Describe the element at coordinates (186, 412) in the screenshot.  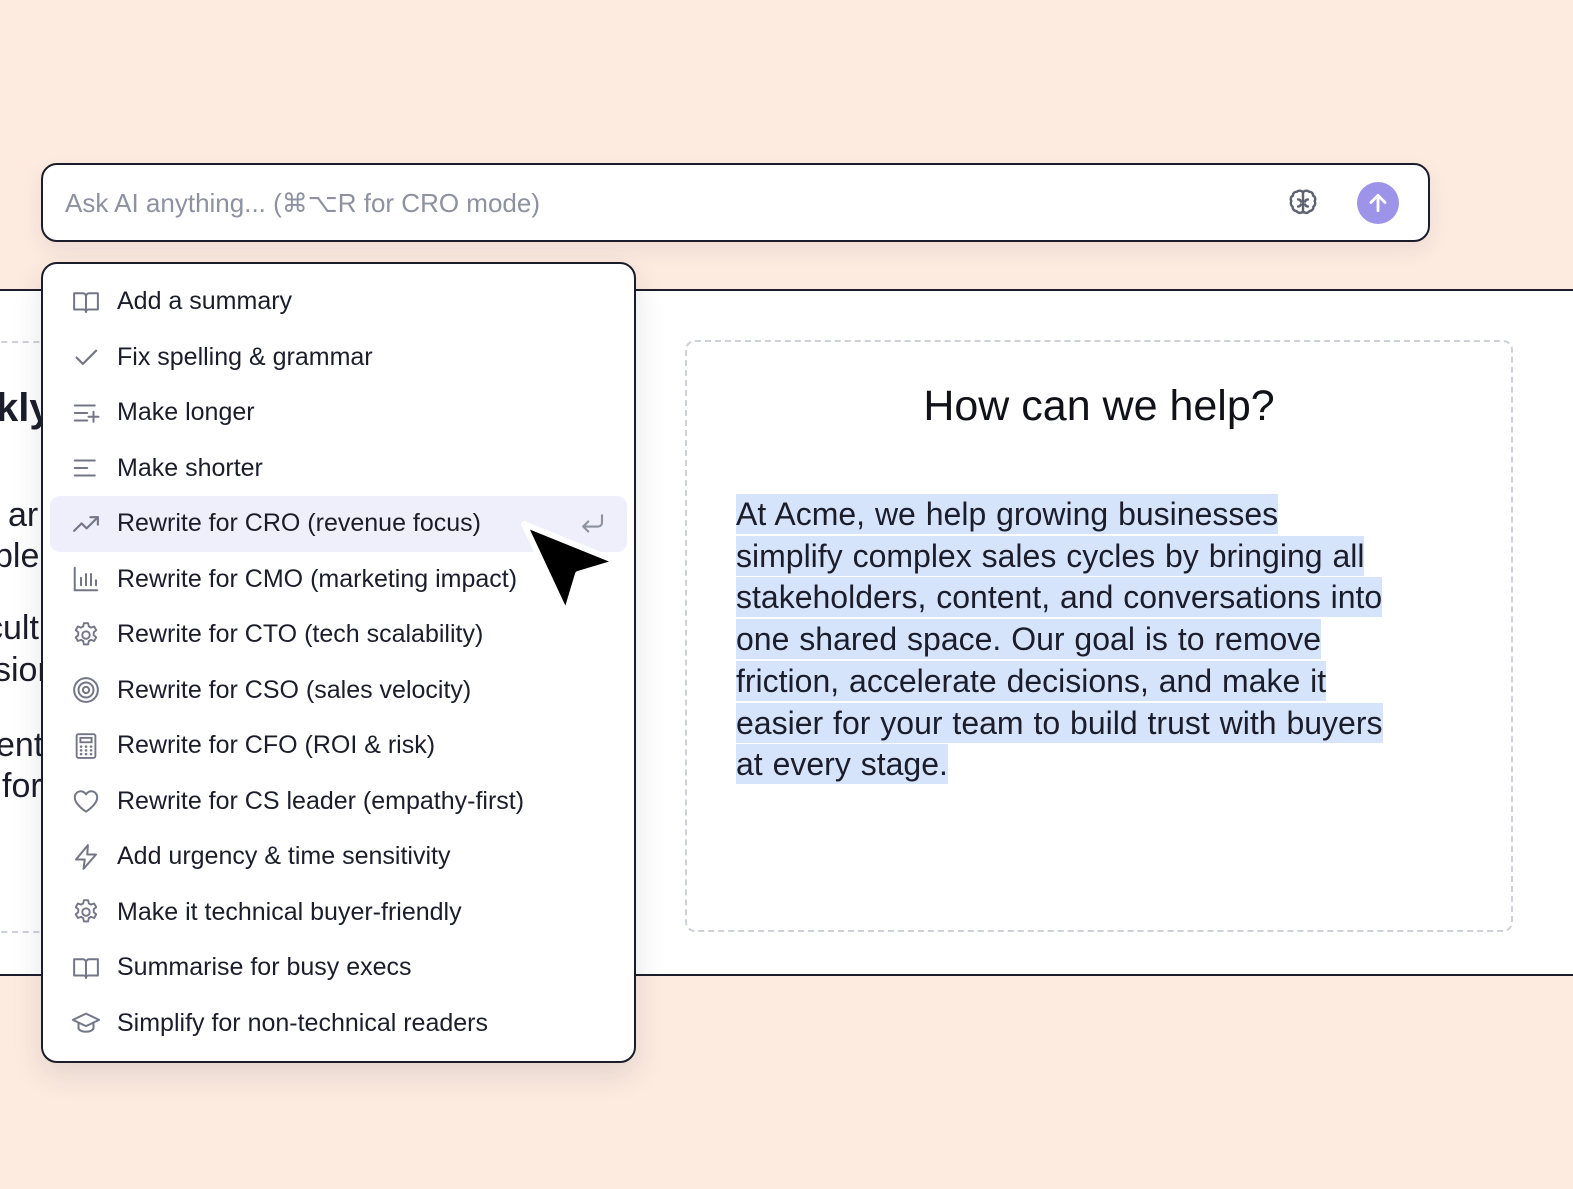
I see `menu-item-label: Make longer` at that location.